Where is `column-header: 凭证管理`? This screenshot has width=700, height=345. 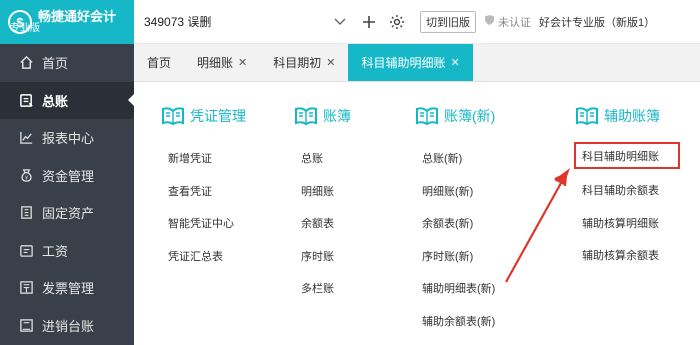 column-header: 凭证管理 is located at coordinates (225, 116).